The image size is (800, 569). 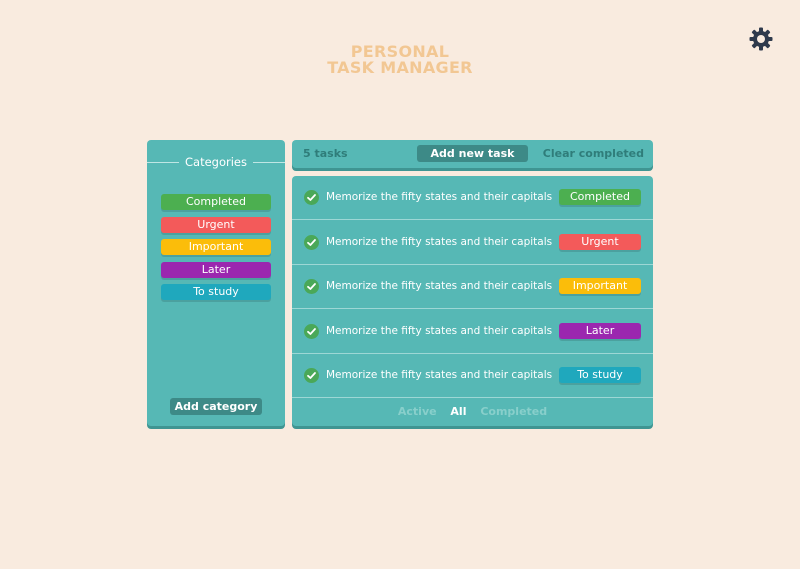 What do you see at coordinates (761, 39) in the screenshot?
I see `gear-icon` at bounding box center [761, 39].